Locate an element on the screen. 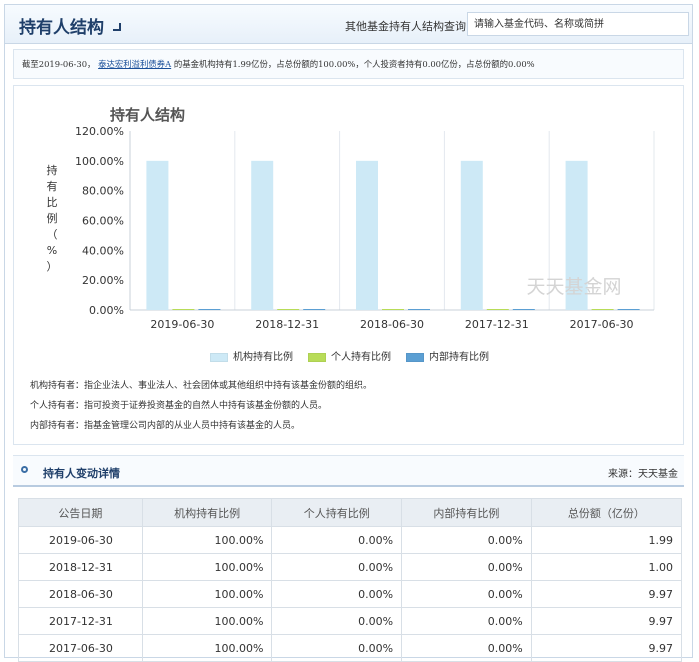  x-tick-label: 2017-12-31 is located at coordinates (497, 324).